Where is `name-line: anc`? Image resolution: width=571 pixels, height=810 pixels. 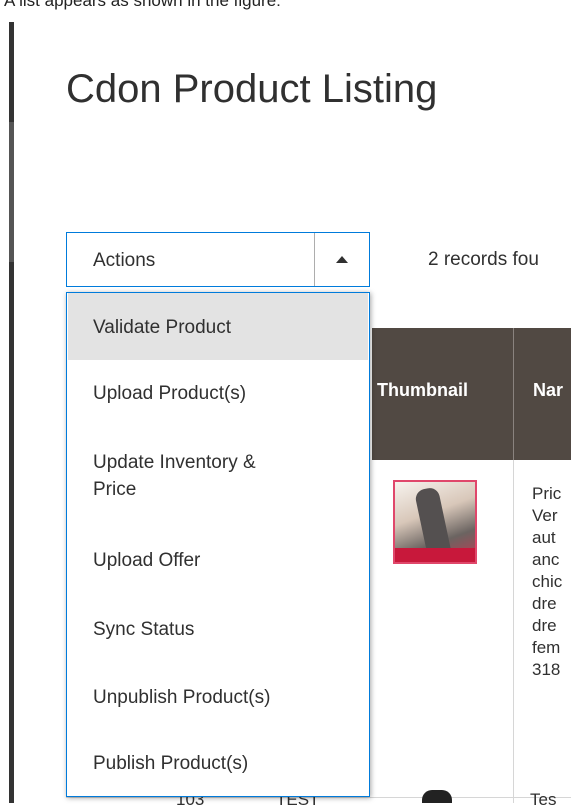 name-line: anc is located at coordinates (546, 559).